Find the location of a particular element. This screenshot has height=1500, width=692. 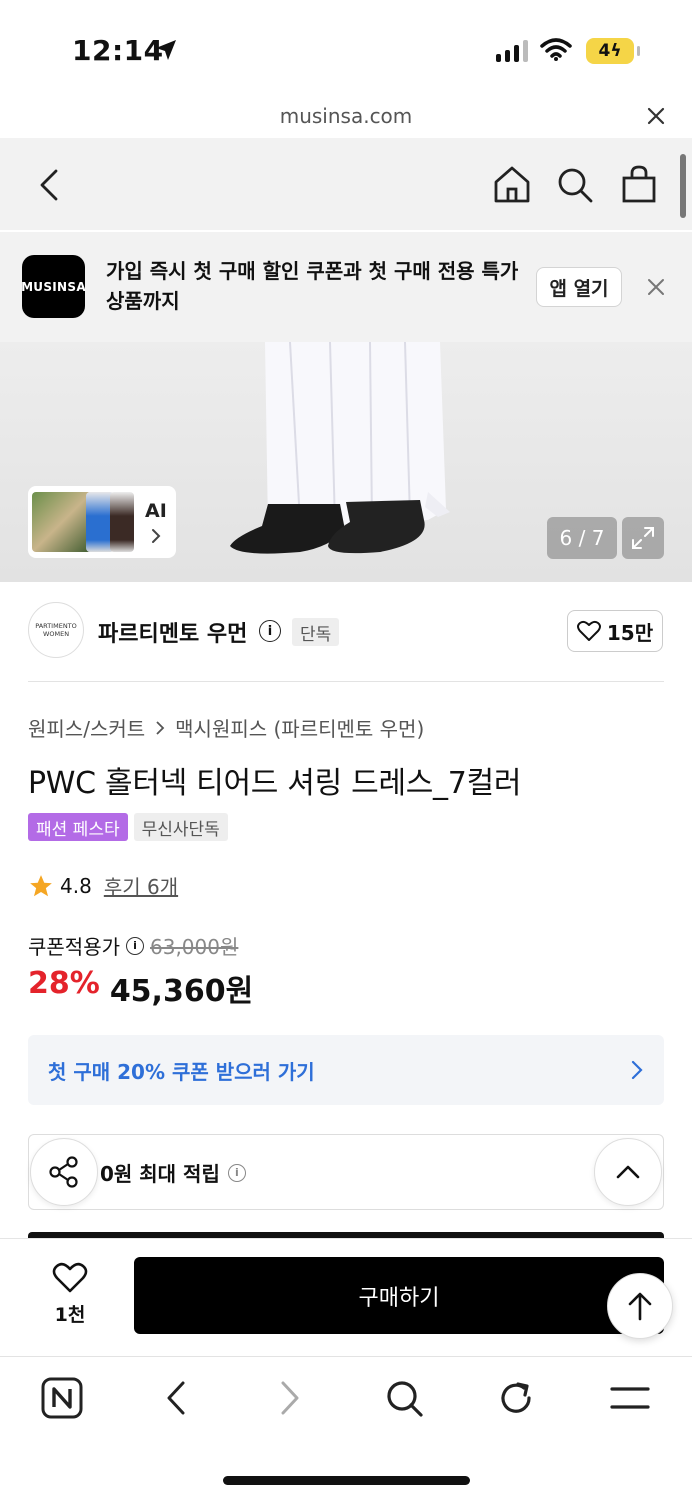

brand-logo-line2: WOMEN is located at coordinates (56, 634).